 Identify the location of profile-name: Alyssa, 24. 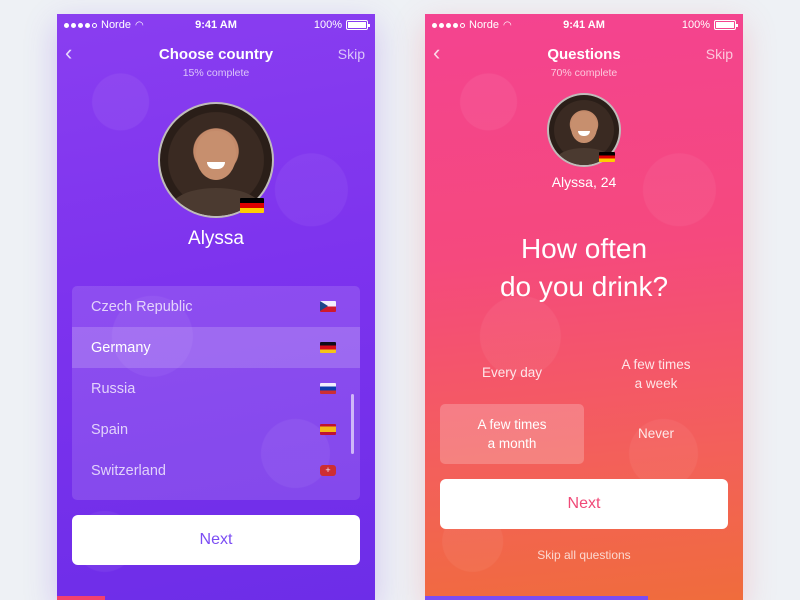
(584, 182).